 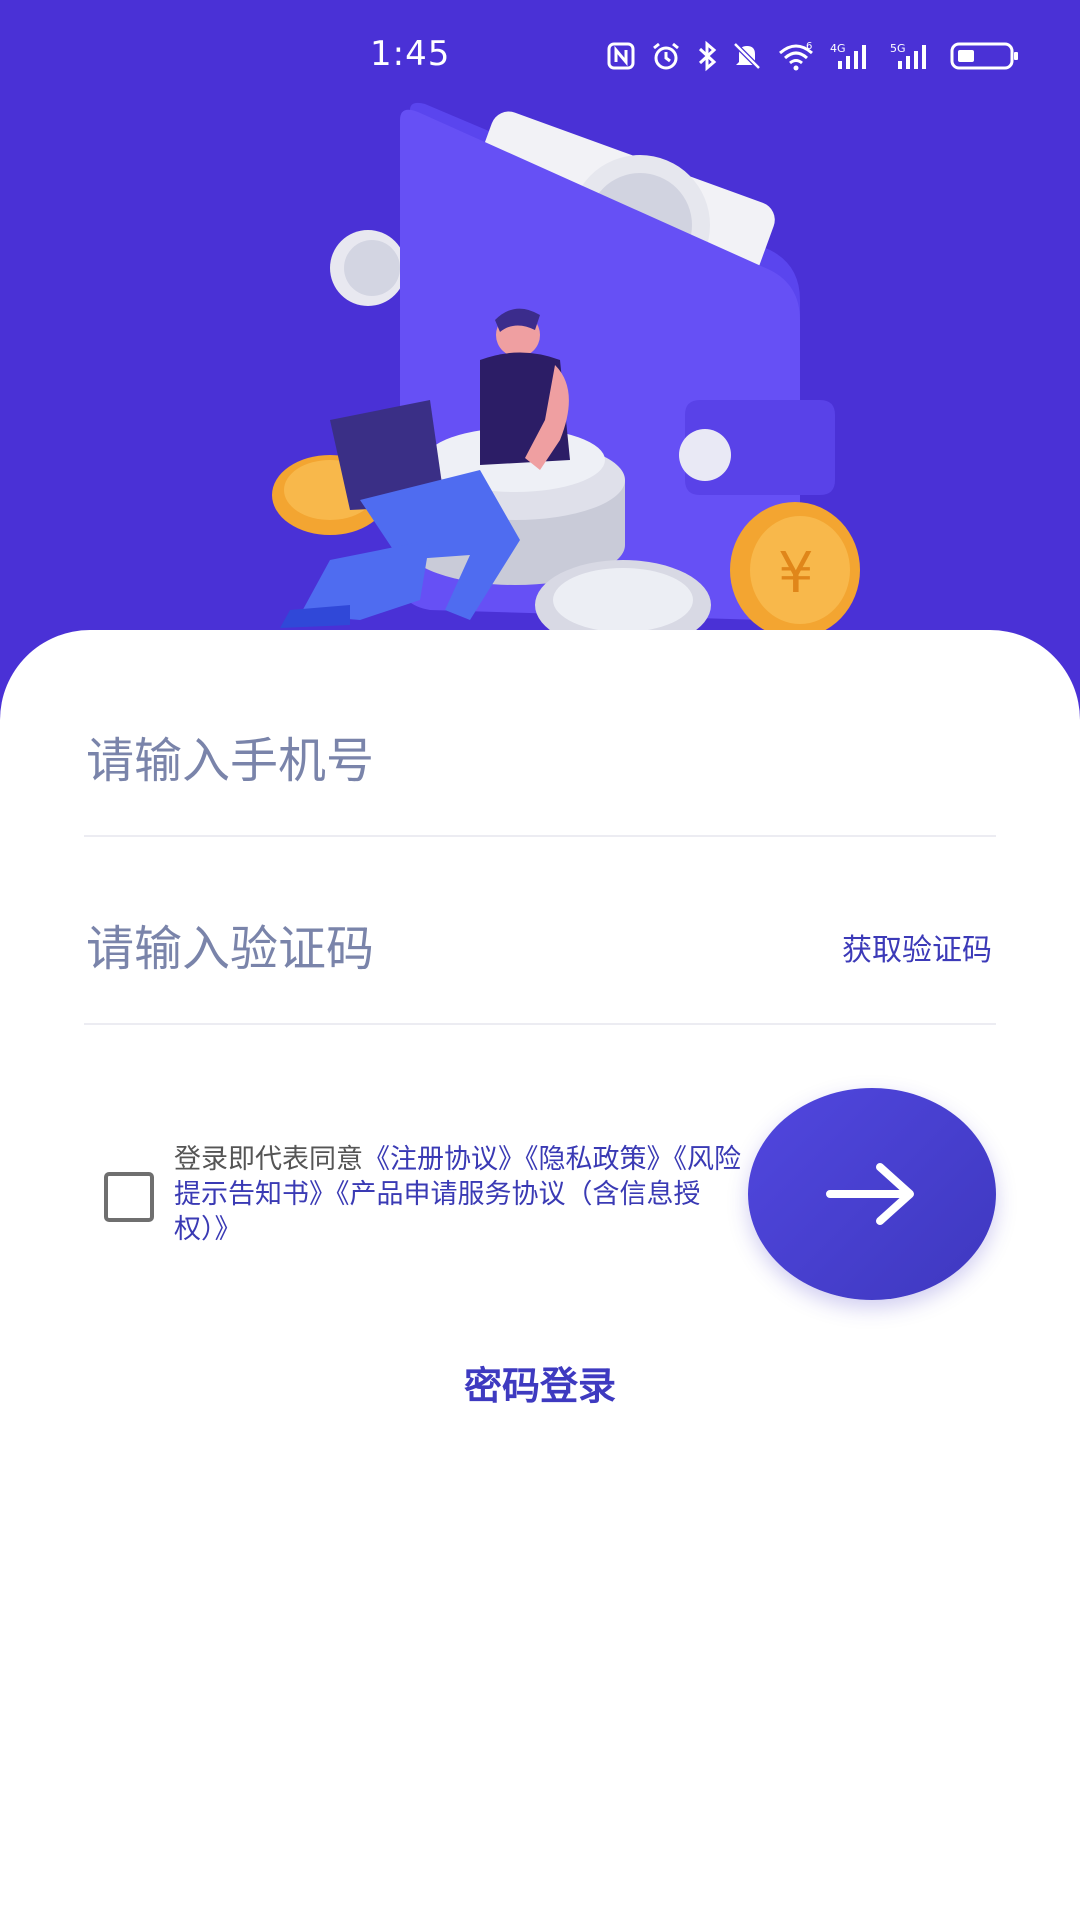 What do you see at coordinates (436, 949) in the screenshot?
I see `code-input` at bounding box center [436, 949].